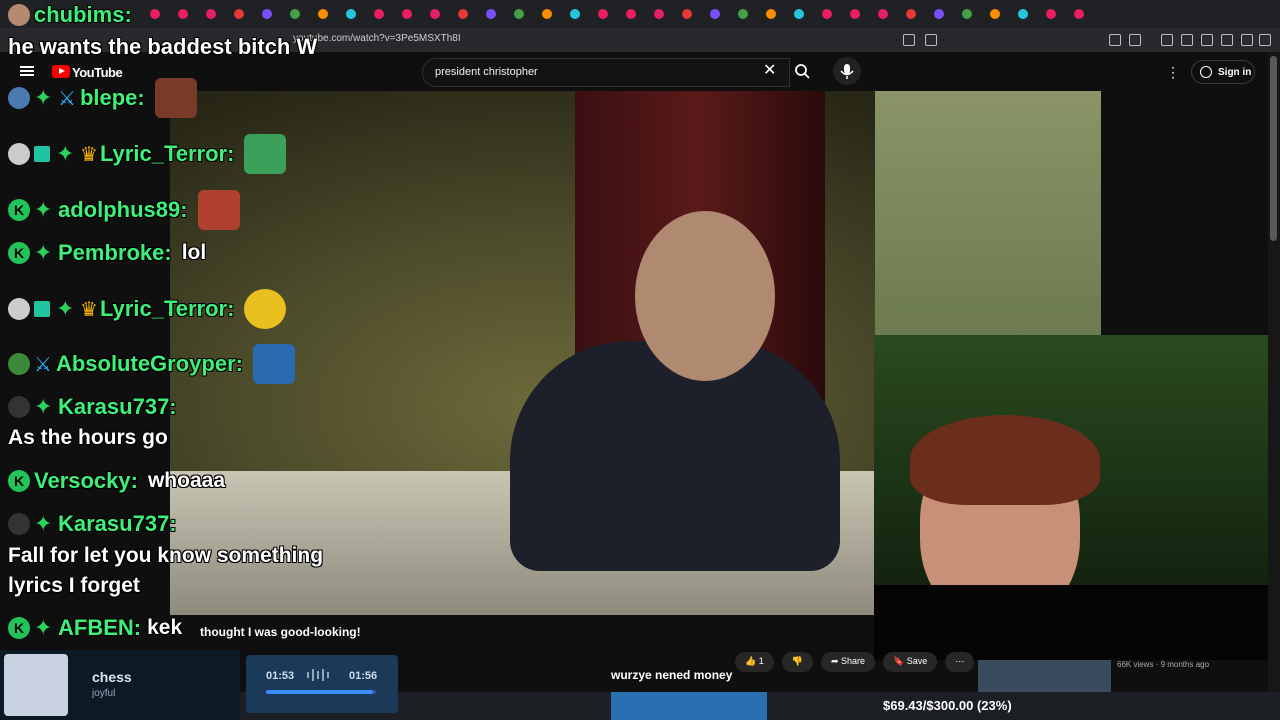  What do you see at coordinates (909, 40) in the screenshot?
I see `cast-icon` at bounding box center [909, 40].